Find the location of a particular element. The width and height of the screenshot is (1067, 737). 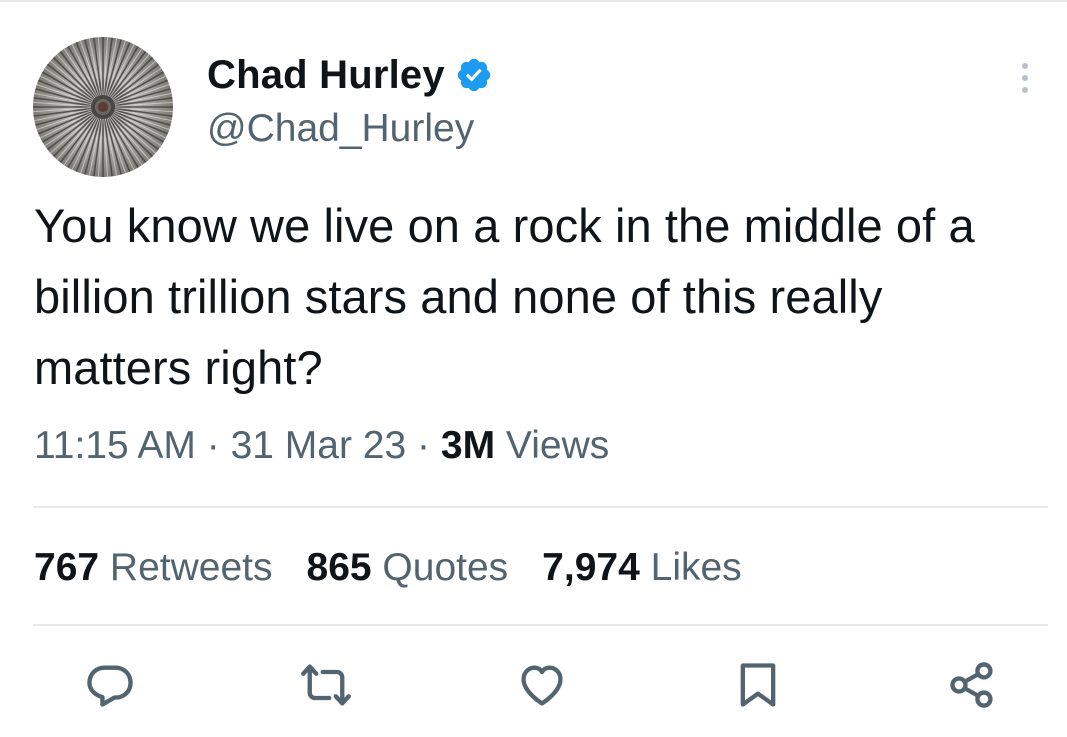

views-label: Views is located at coordinates (557, 445).